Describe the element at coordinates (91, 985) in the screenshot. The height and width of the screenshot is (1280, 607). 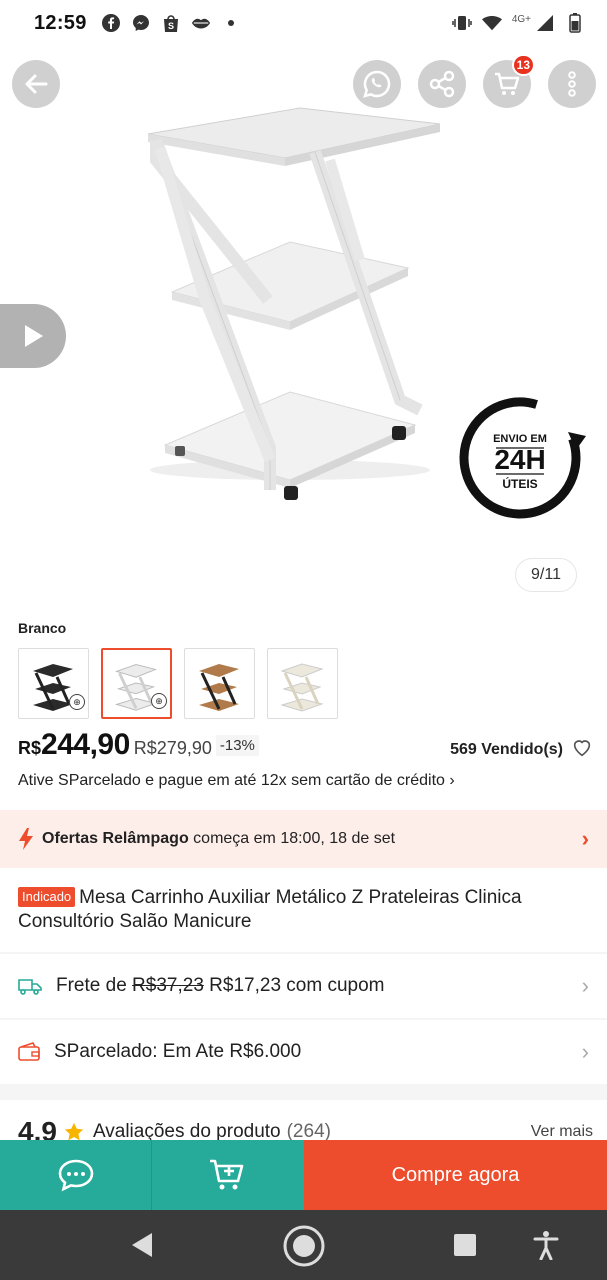
I see `shipping-label: Frete de` at that location.